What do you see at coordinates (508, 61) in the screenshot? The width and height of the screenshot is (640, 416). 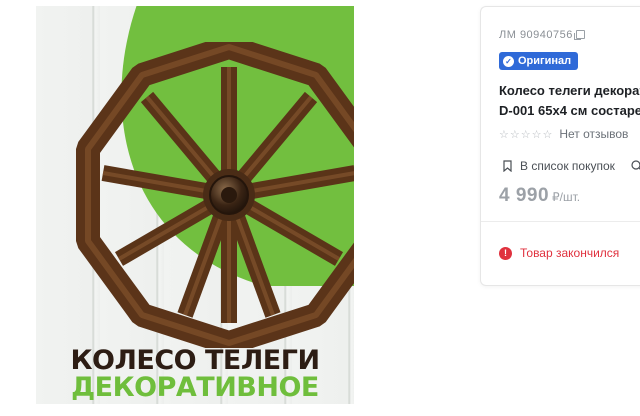 I see `check-icon: ✓` at bounding box center [508, 61].